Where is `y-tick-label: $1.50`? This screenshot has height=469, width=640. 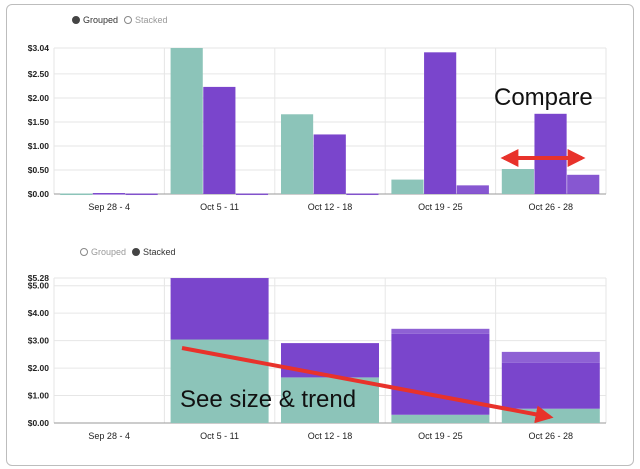 y-tick-label: $1.50 is located at coordinates (39, 122).